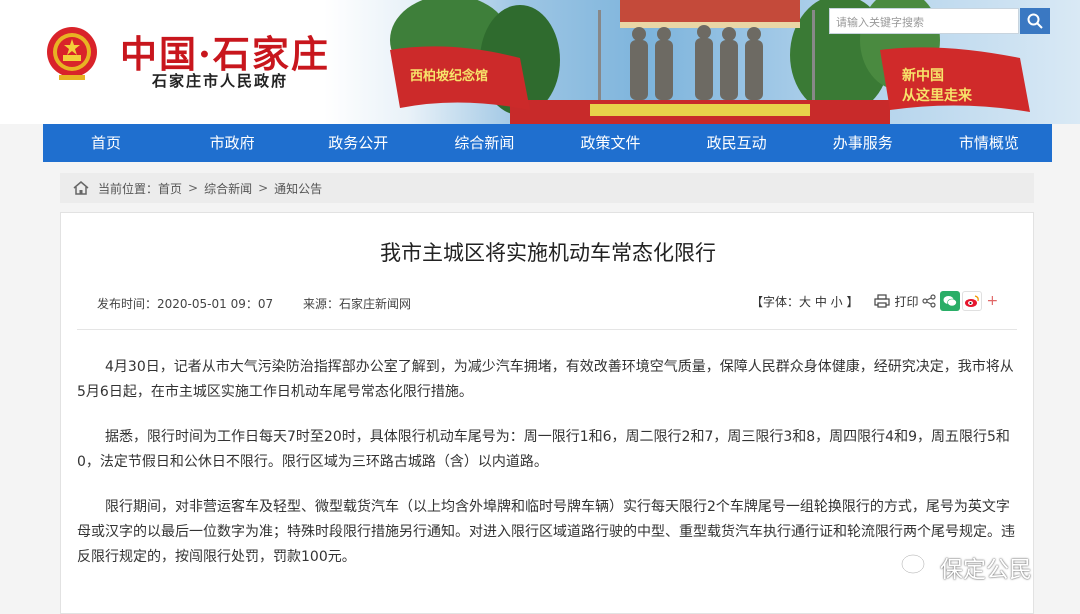 The height and width of the screenshot is (614, 1080). What do you see at coordinates (374, 304) in the screenshot?
I see `source-name: 石家庄新闻网` at bounding box center [374, 304].